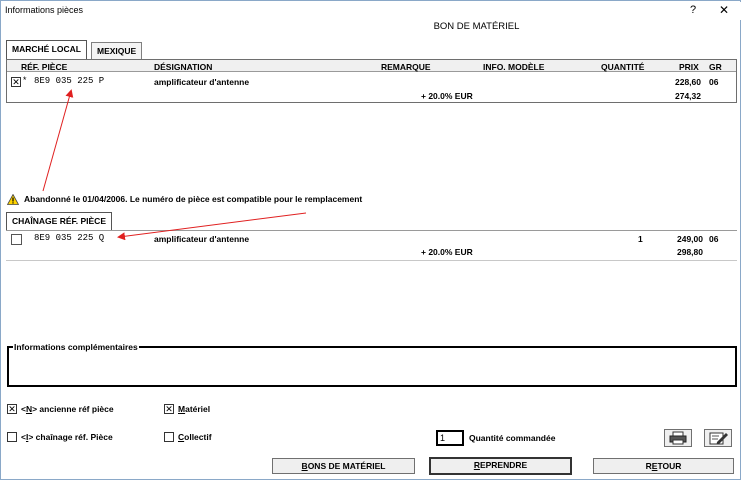  I want to click on retour-post: TOUR, so click(669, 466).